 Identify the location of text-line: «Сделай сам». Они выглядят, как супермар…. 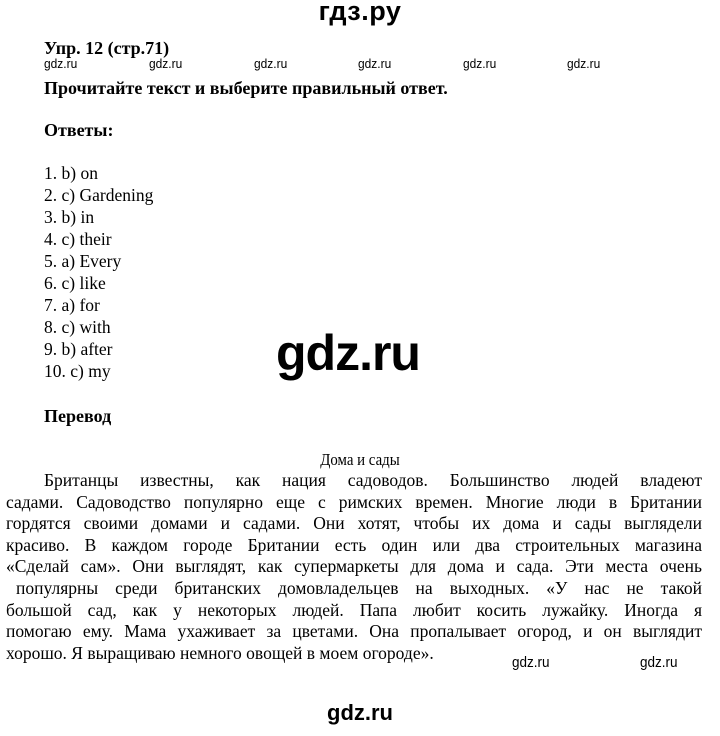
(354, 566).